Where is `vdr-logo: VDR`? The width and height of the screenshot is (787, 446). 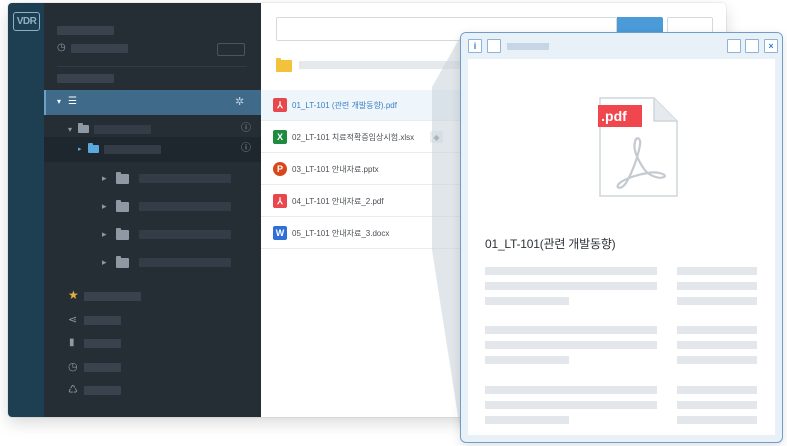
vdr-logo: VDR is located at coordinates (26, 21).